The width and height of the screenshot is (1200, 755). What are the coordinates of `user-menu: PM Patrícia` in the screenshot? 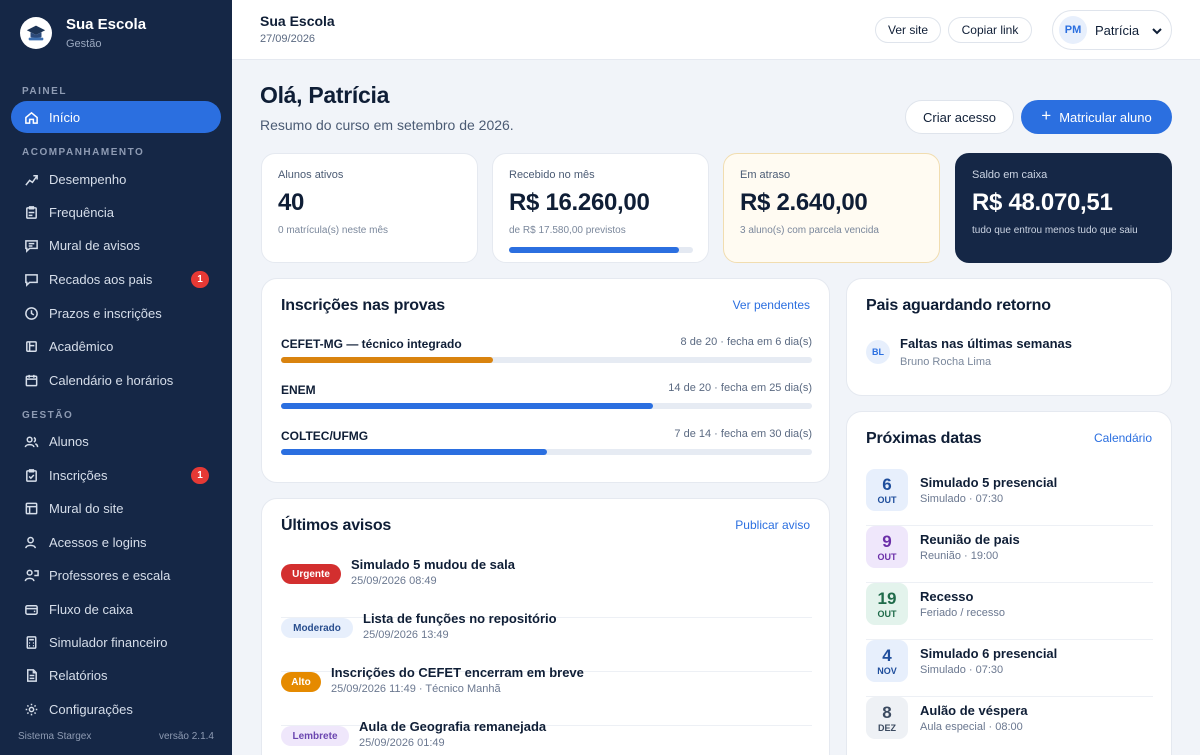 It's located at (1112, 30).